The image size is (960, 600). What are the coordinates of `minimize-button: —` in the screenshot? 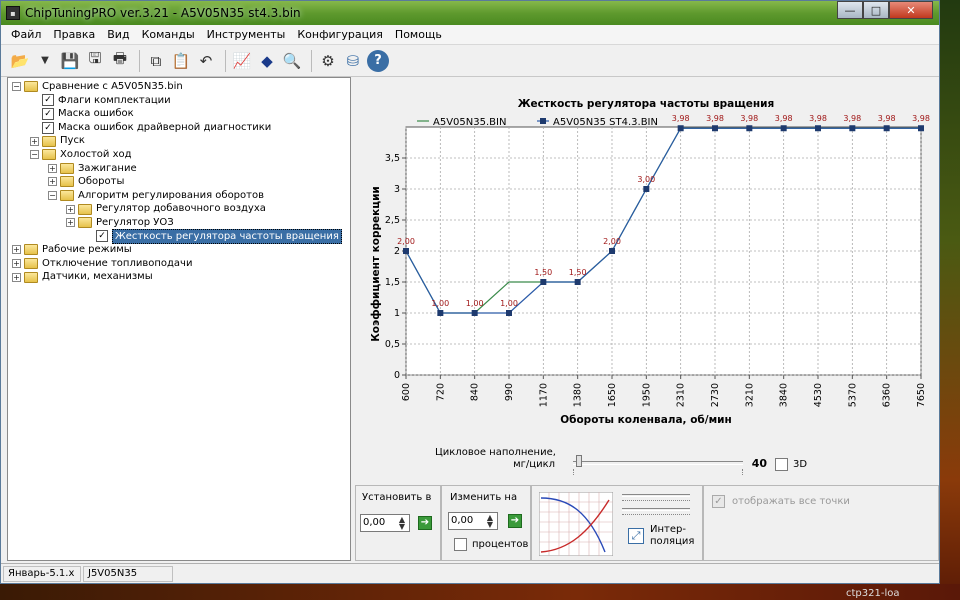 It's located at (850, 10).